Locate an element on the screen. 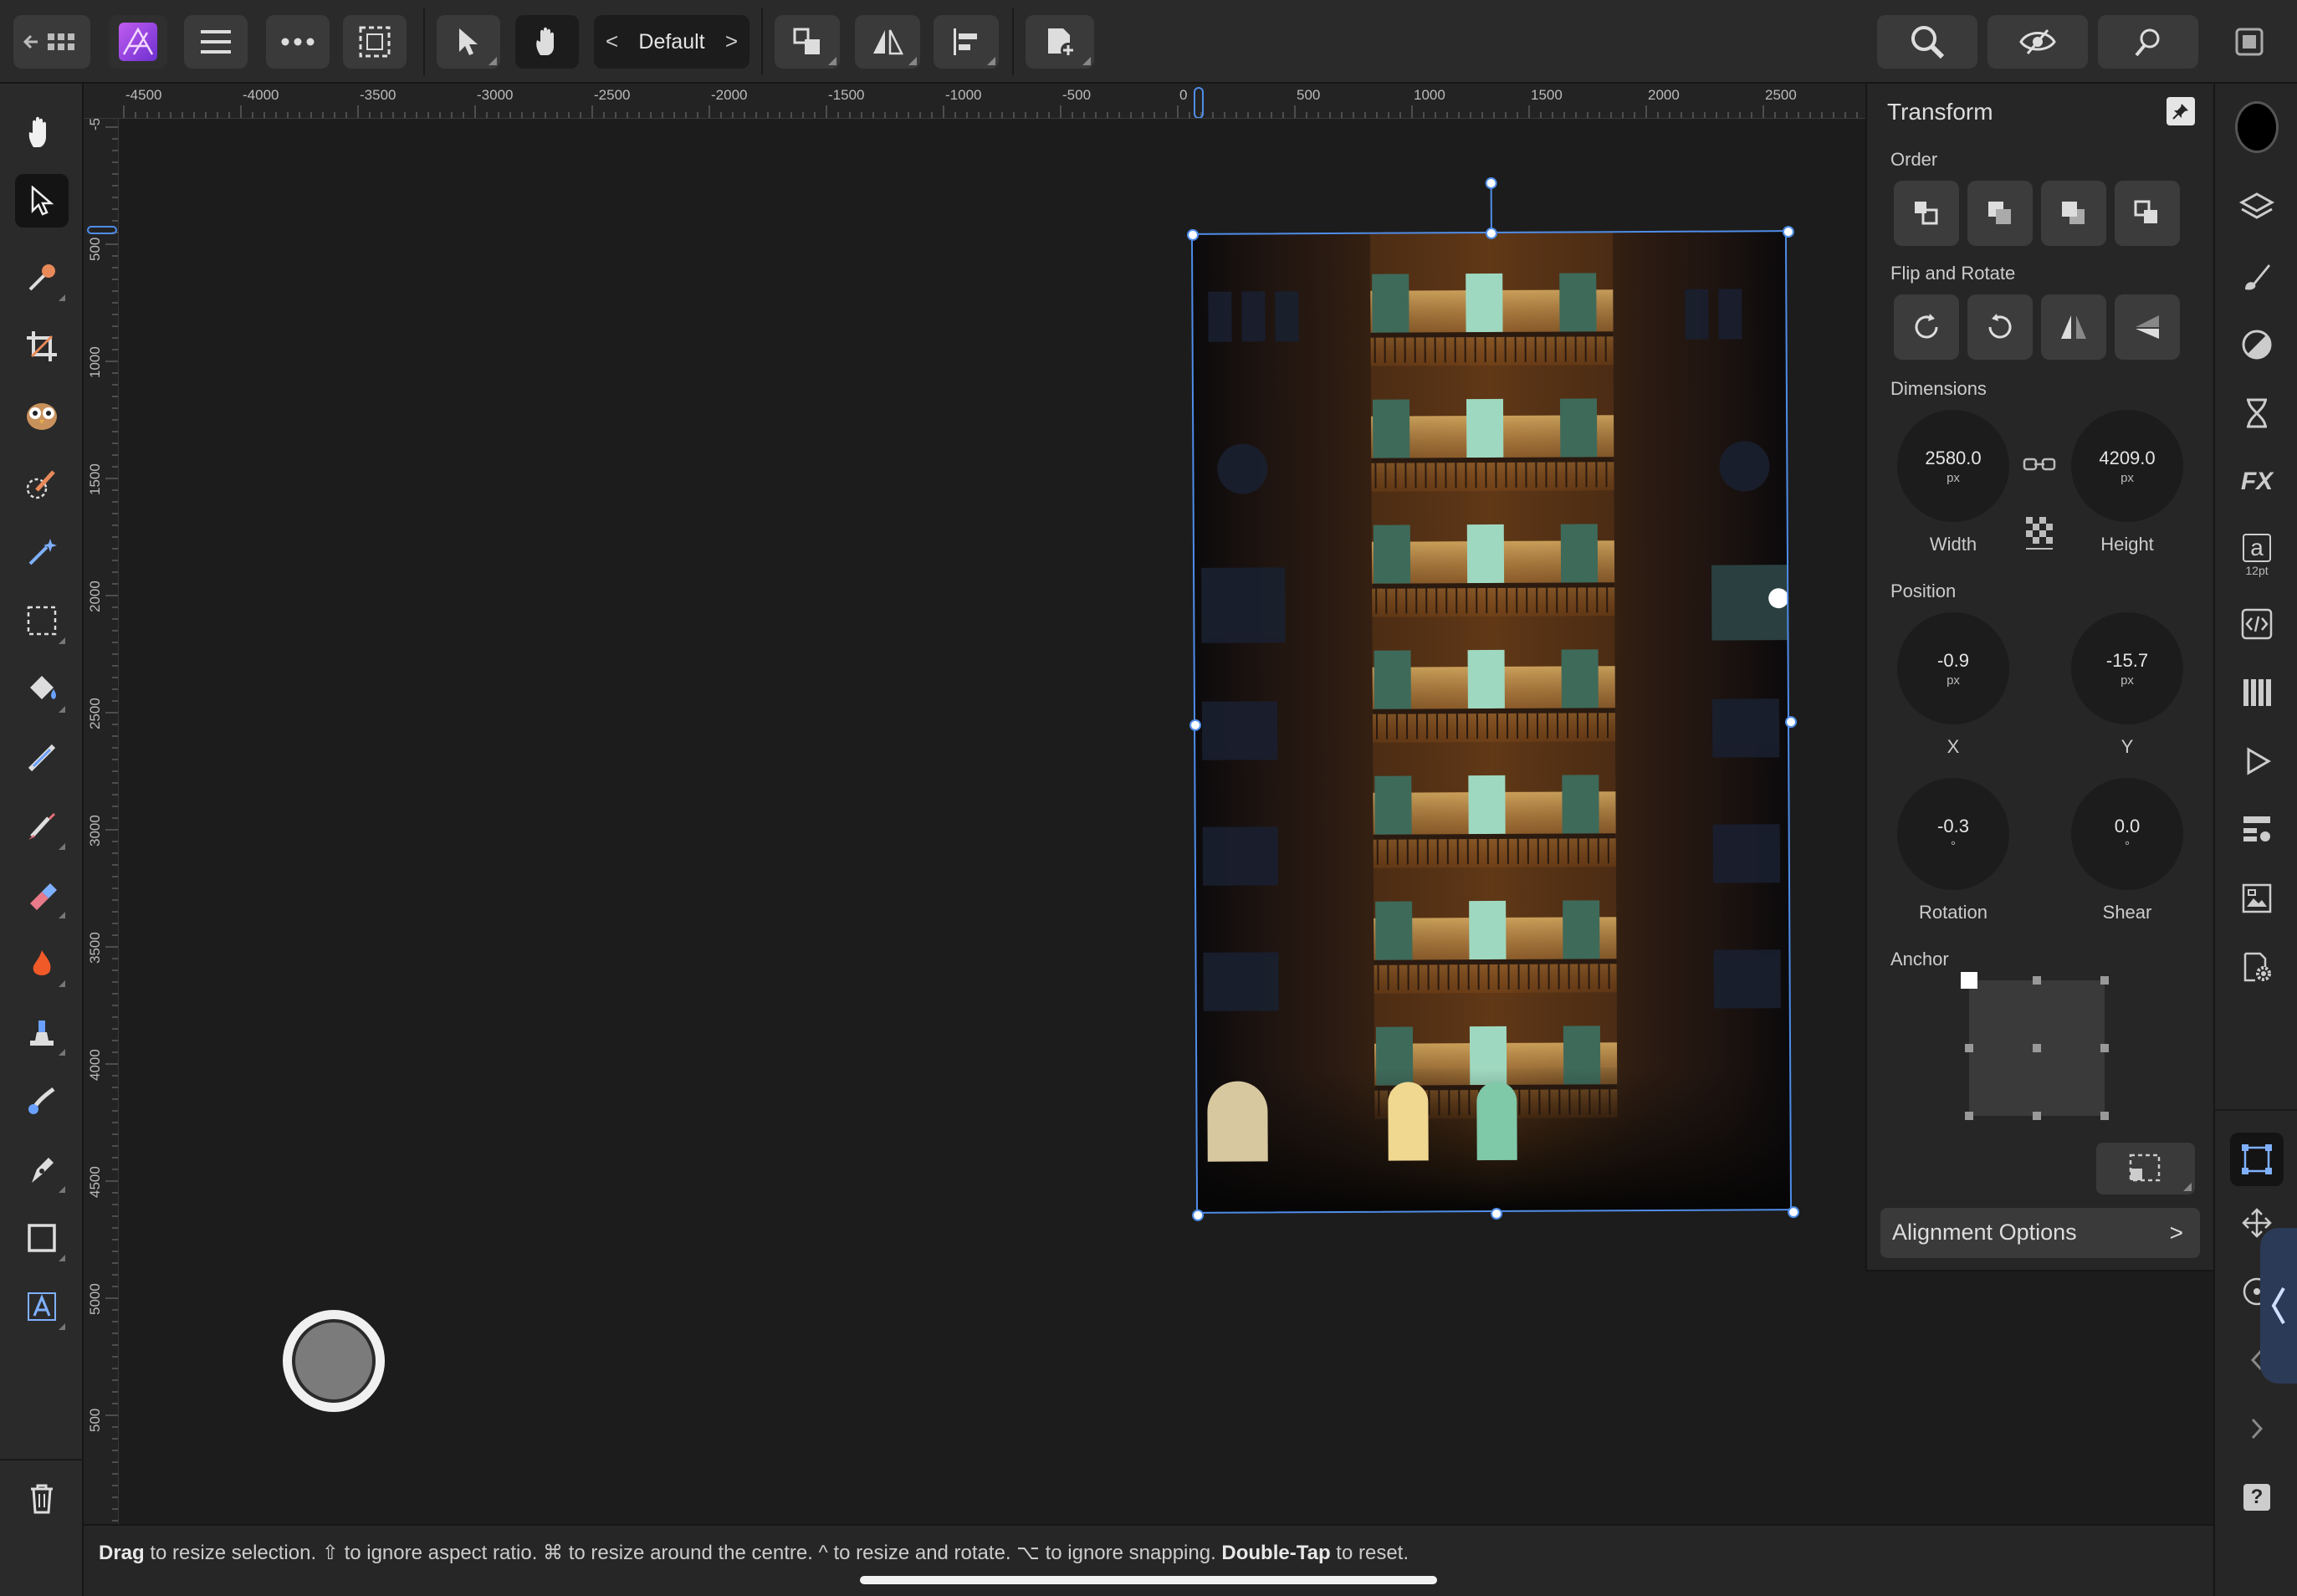 The width and height of the screenshot is (2297, 1596). selection-brush-owl-tool is located at coordinates (42, 415).